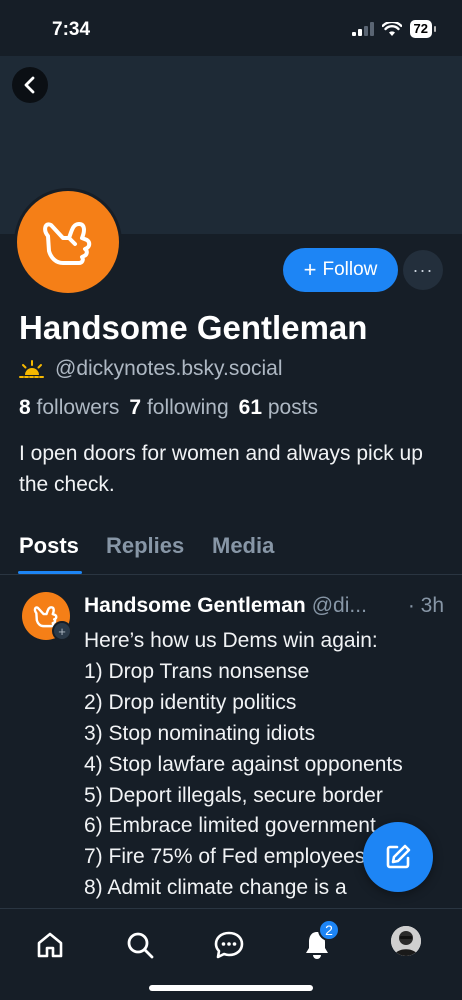 The image size is (462, 1000). What do you see at coordinates (231, 28) in the screenshot?
I see `status-bar: 7:34 72` at bounding box center [231, 28].